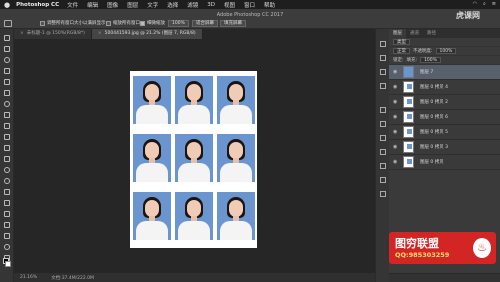  What do you see at coordinates (123, 23) in the screenshot?
I see `zoom-all-option: 缩放所有窗口` at bounding box center [123, 23].